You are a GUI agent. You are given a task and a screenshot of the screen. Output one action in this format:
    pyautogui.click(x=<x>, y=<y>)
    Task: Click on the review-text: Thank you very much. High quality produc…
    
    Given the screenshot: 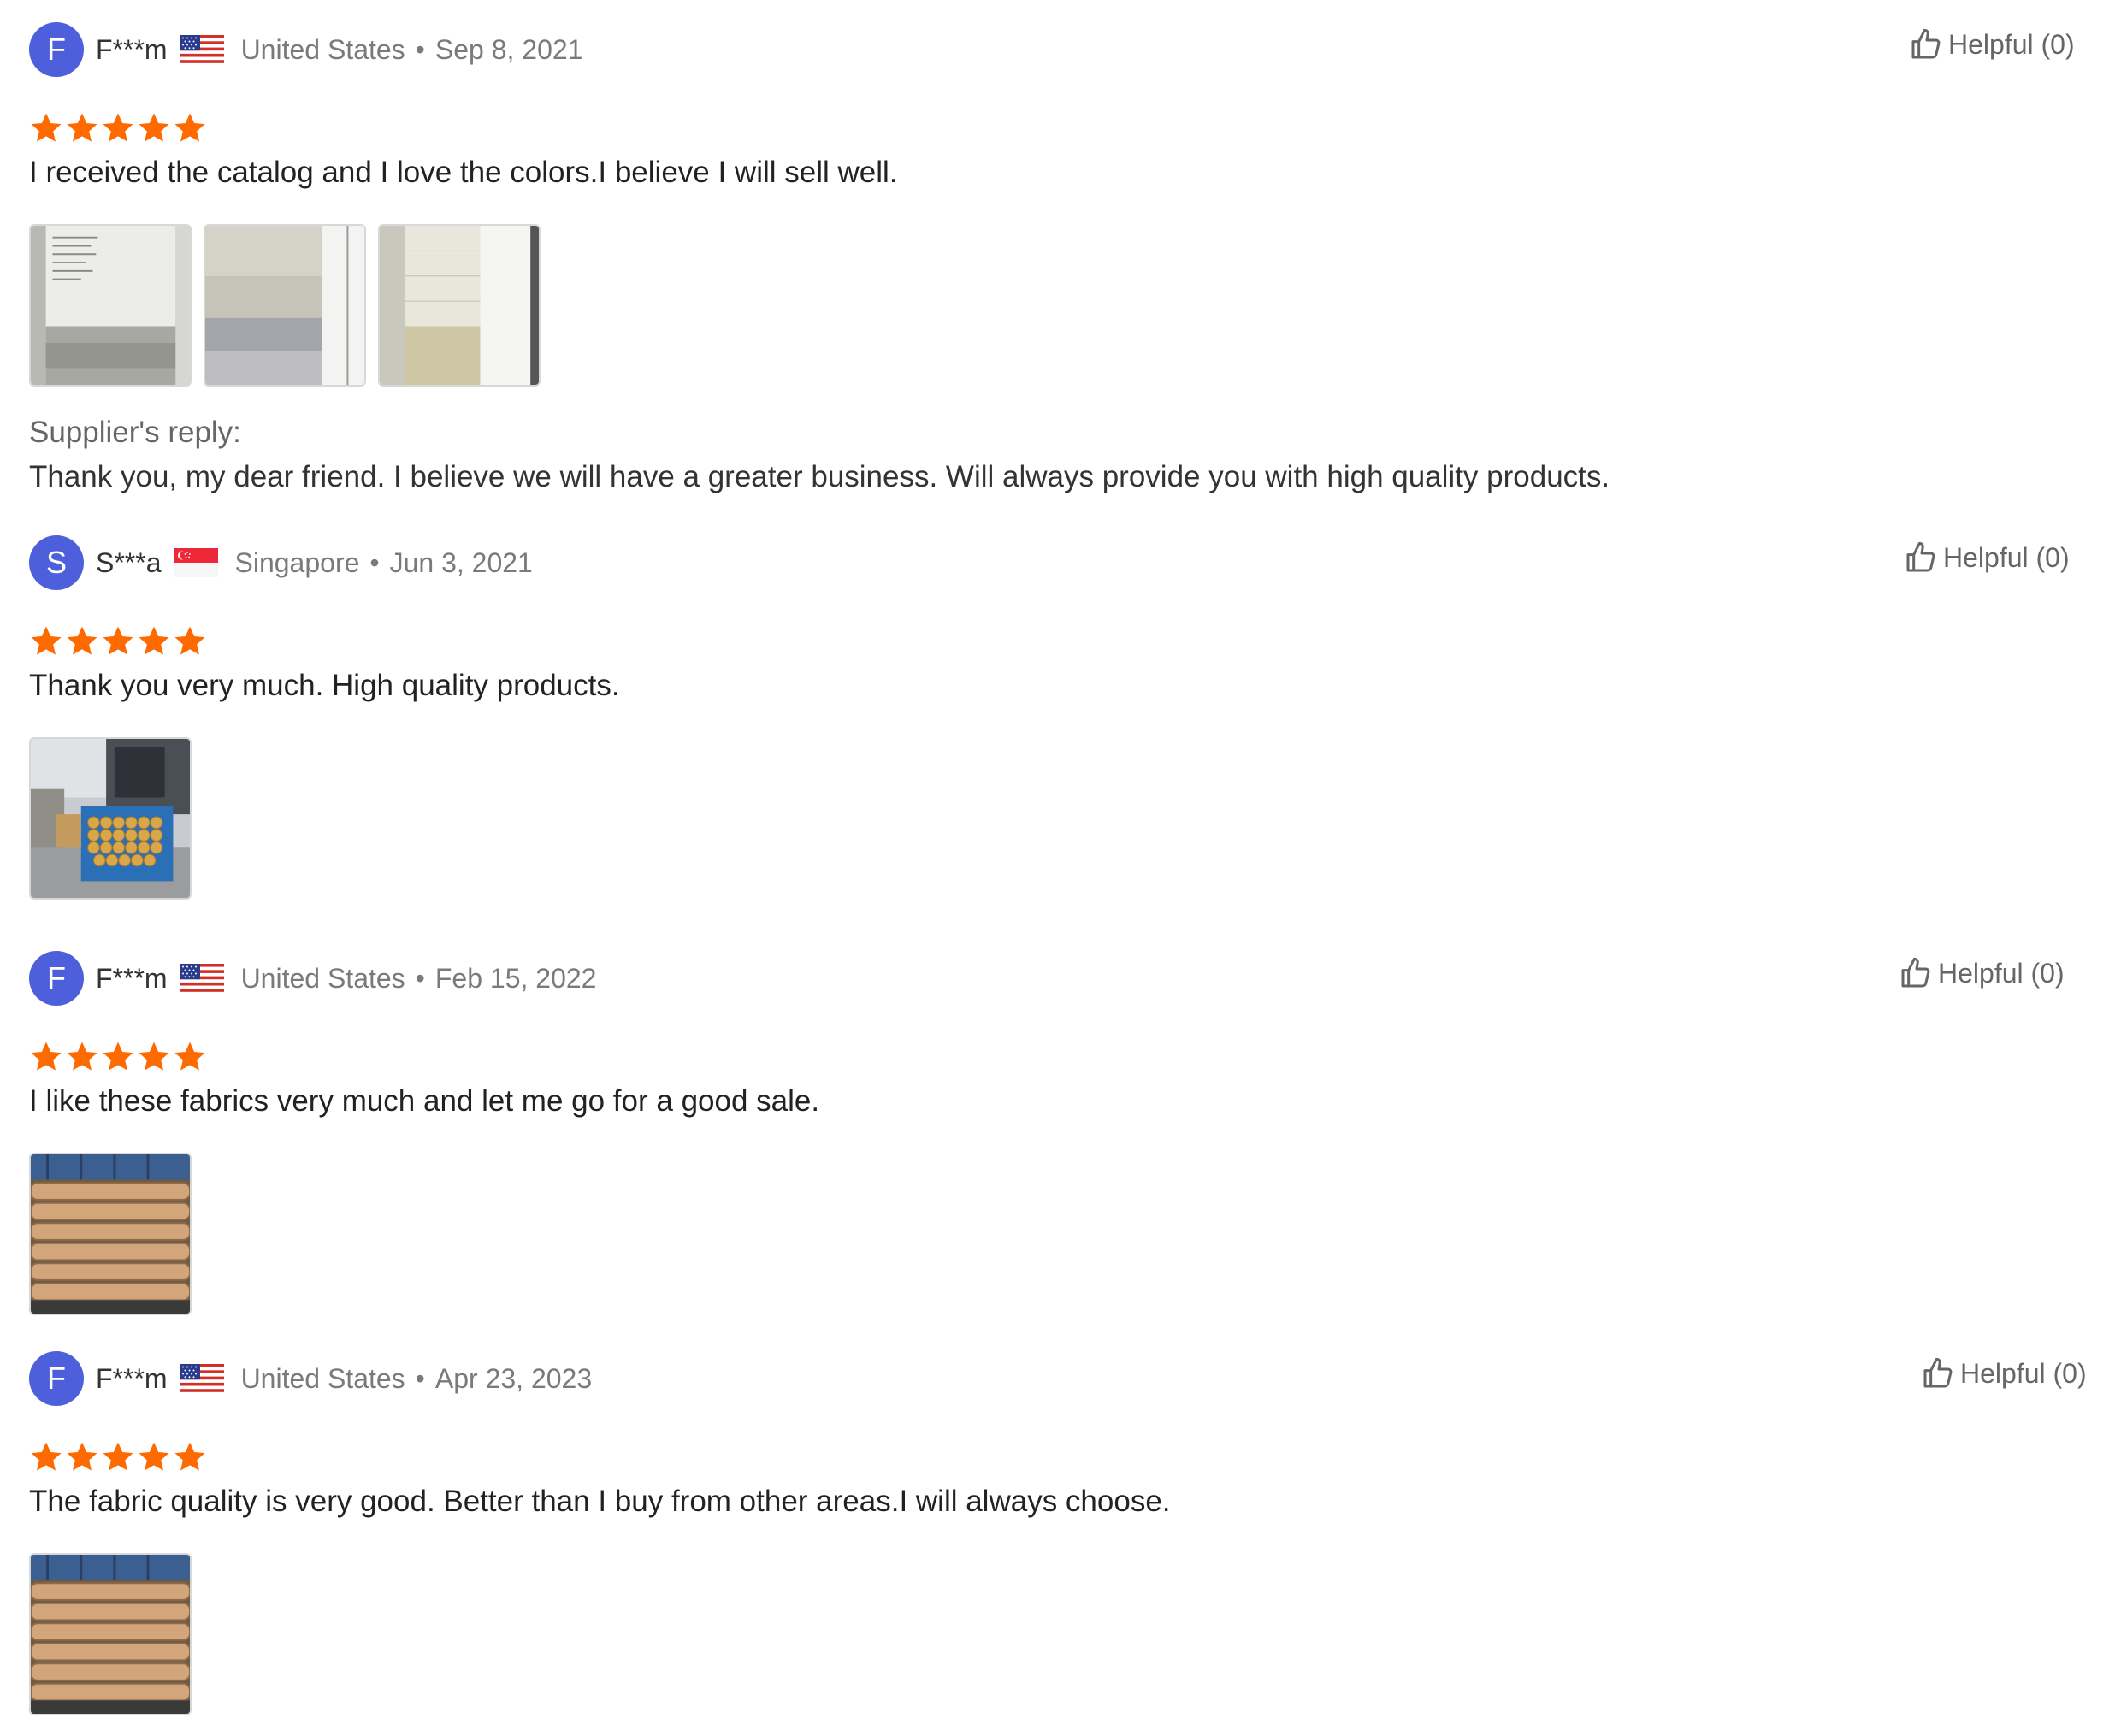 What is the action you would take?
    pyautogui.click(x=324, y=686)
    